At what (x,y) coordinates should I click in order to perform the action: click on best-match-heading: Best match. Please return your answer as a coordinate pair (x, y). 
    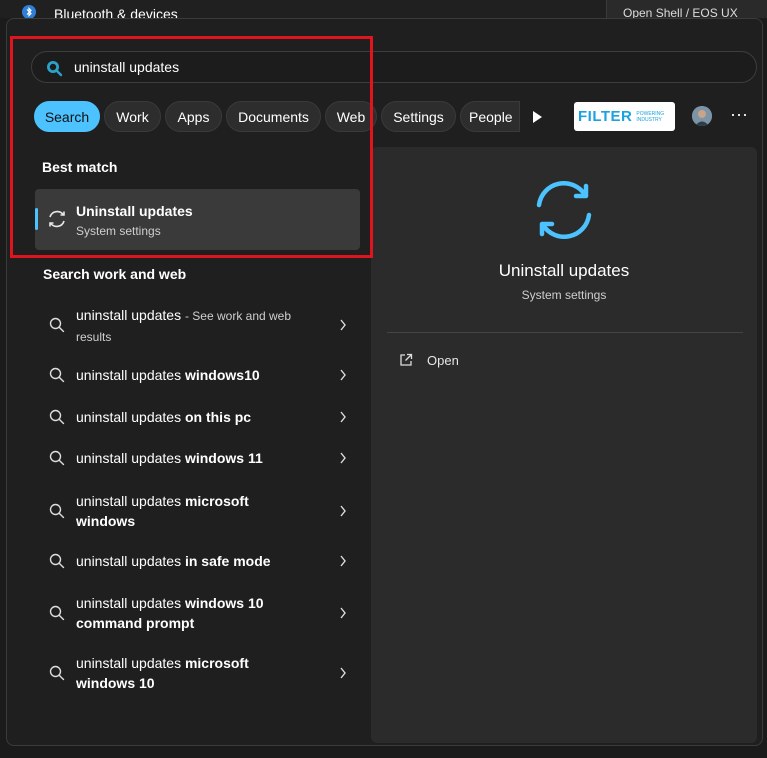
    Looking at the image, I should click on (80, 167).